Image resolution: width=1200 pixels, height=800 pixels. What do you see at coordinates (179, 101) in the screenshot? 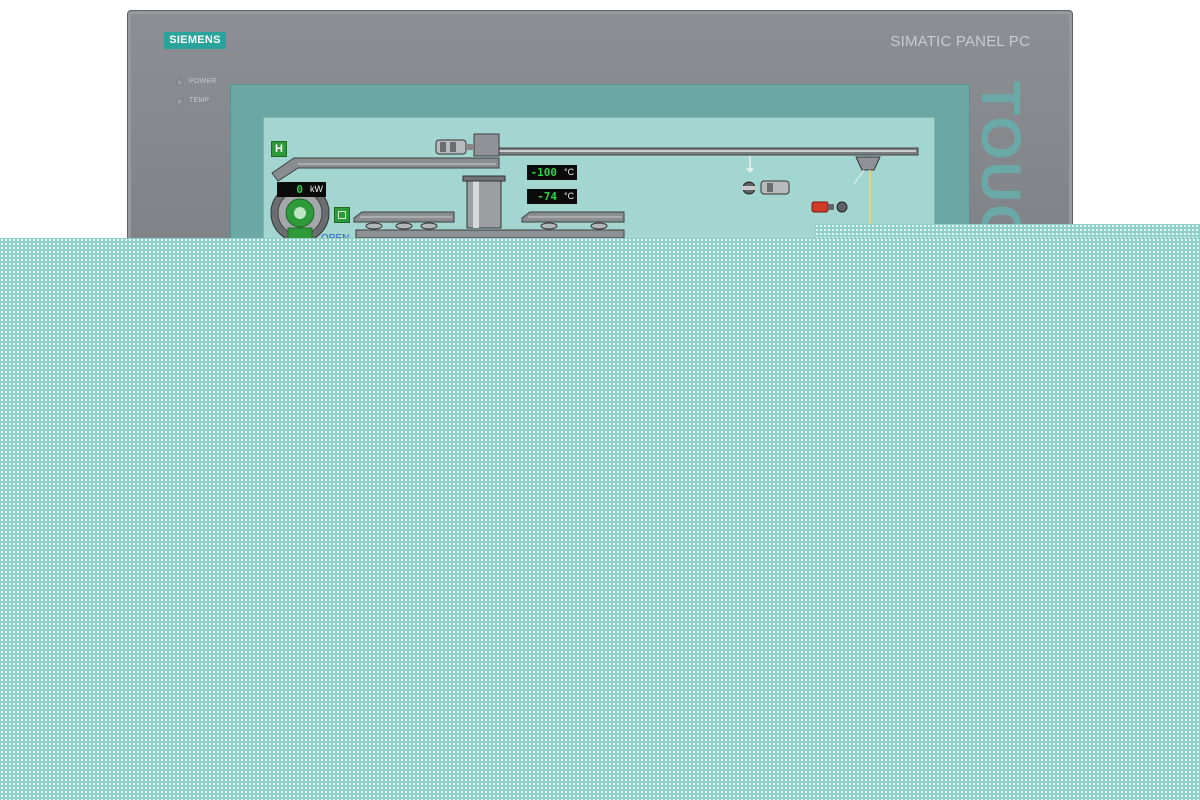
I see `temp-led-icon` at bounding box center [179, 101].